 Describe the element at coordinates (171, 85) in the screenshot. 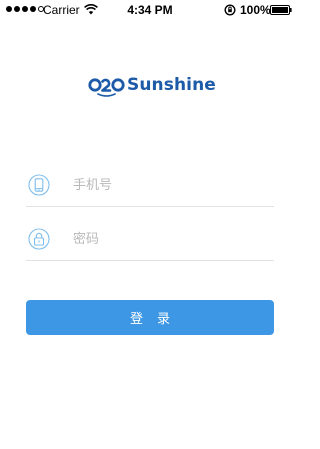

I see `app-name: Sunshine` at that location.